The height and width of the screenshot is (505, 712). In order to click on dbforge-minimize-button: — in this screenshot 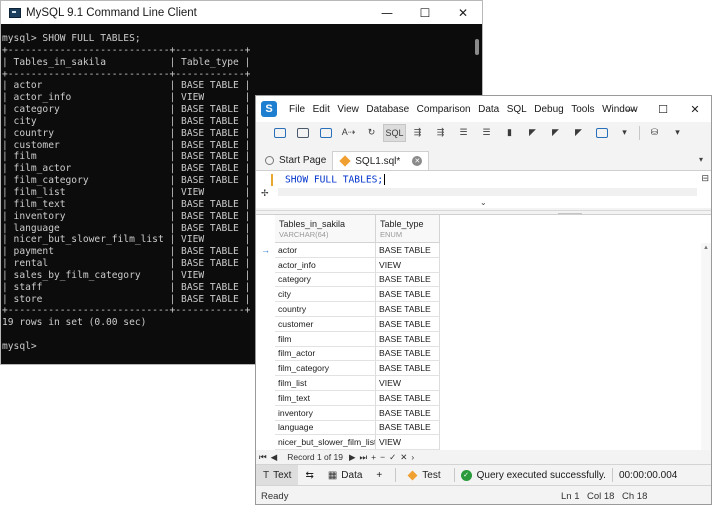, I will do `click(631, 109)`.